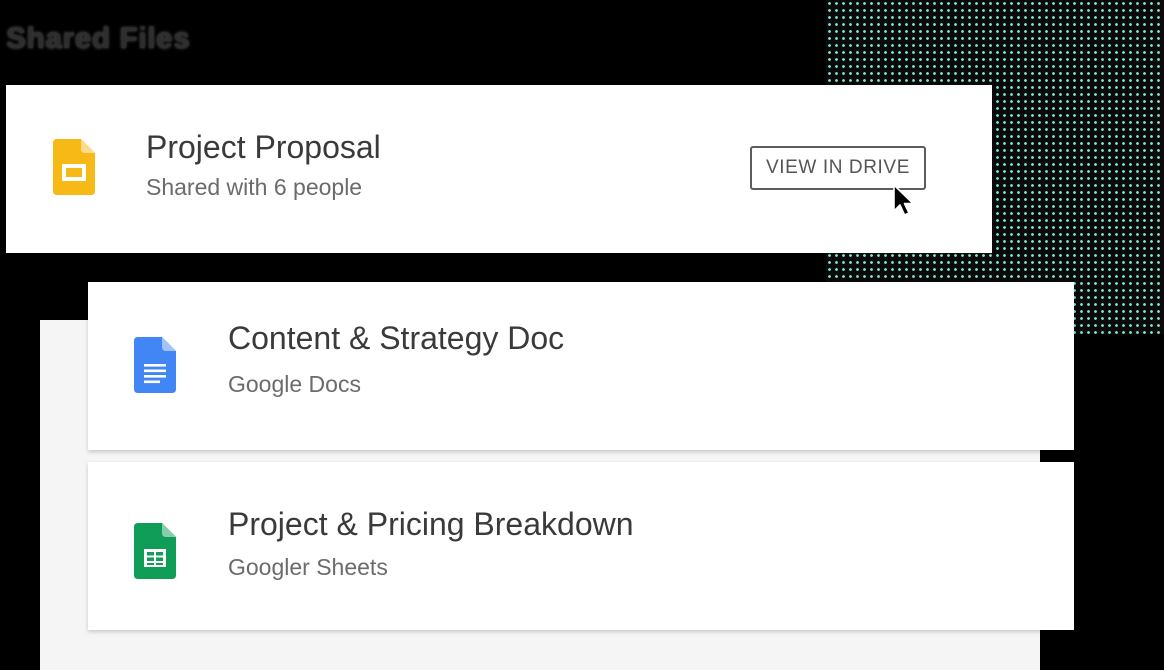 The height and width of the screenshot is (670, 1164). What do you see at coordinates (294, 384) in the screenshot?
I see `file-type: Google Docs` at bounding box center [294, 384].